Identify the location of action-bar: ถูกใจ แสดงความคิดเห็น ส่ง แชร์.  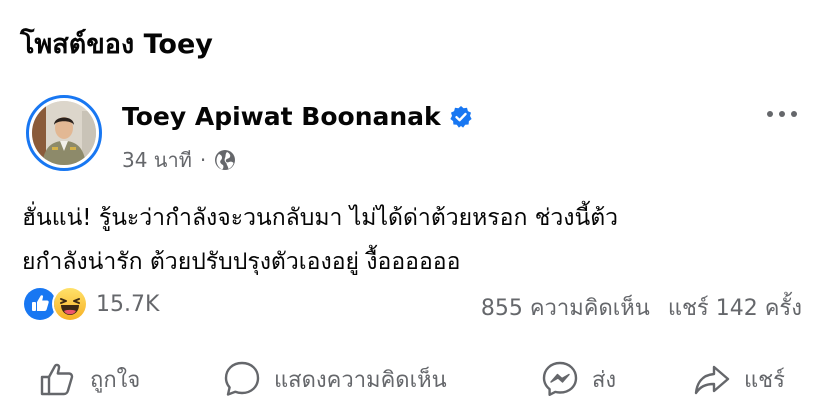
(414, 379).